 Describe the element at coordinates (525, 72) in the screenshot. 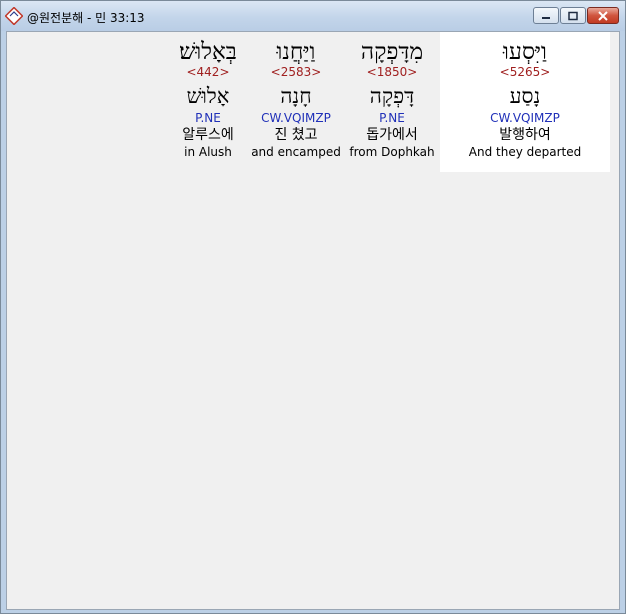

I see `strong-number: <5265>` at that location.